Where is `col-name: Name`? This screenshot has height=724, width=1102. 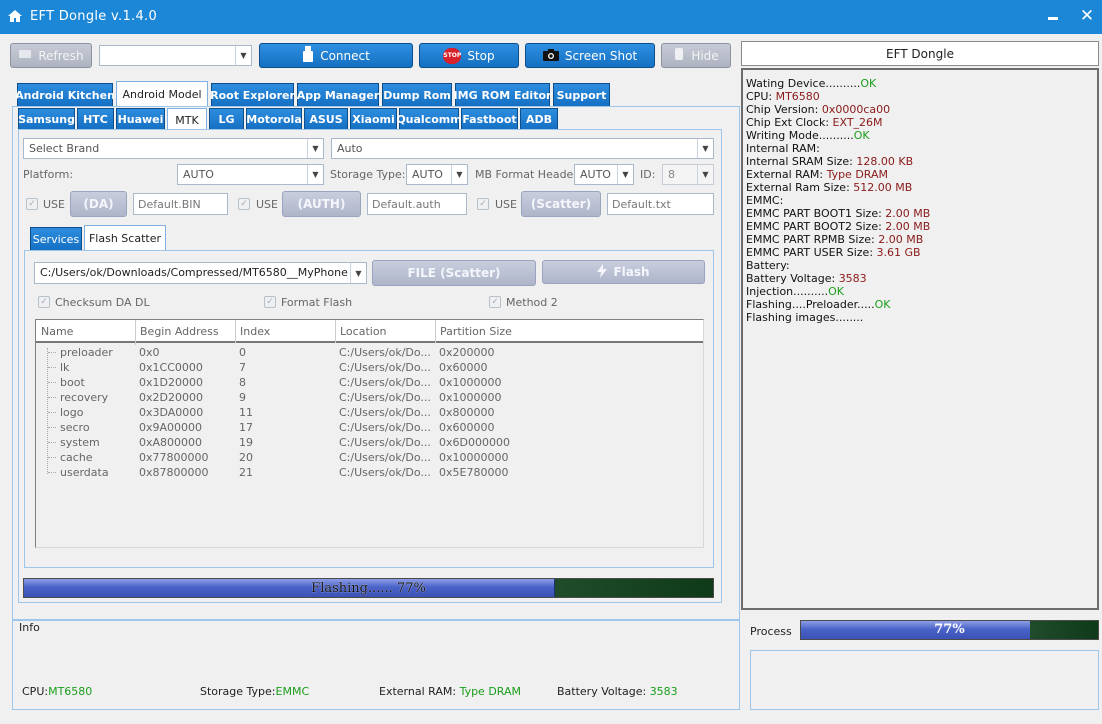 col-name: Name is located at coordinates (88, 335).